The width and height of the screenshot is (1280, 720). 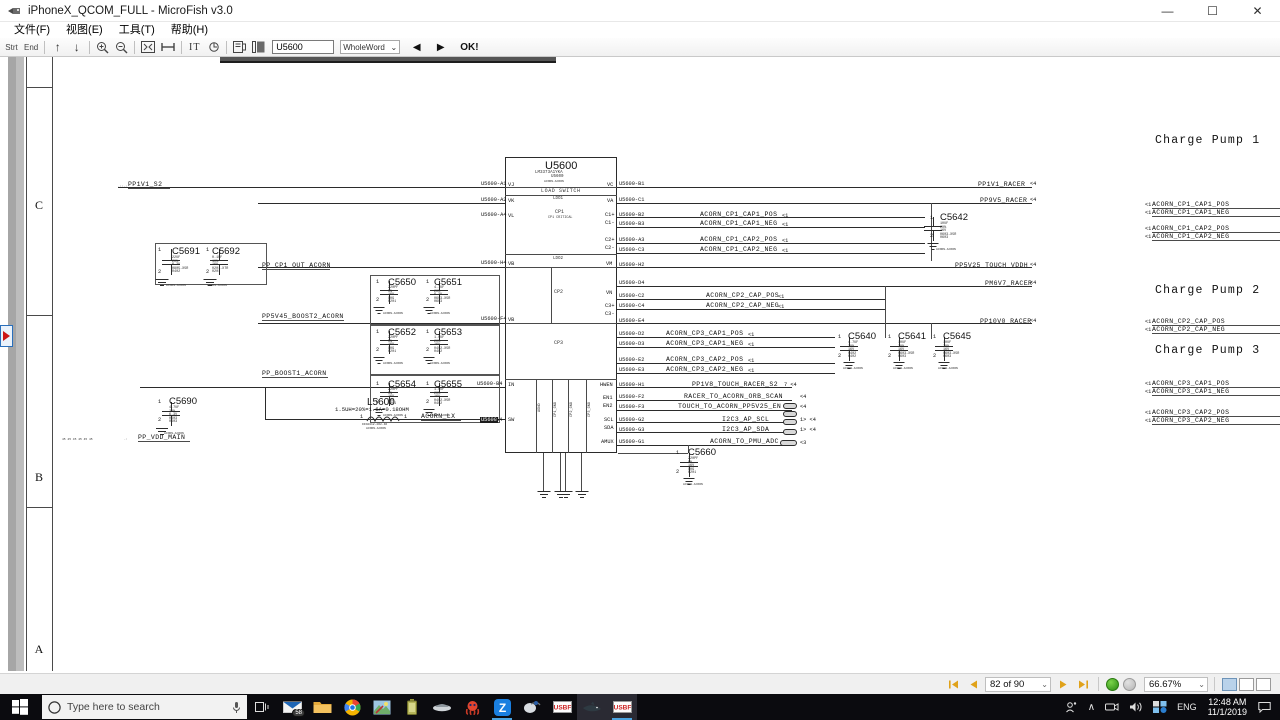 I want to click on farnet-acorn-cp1-cap1-pos: ACORN_CP1_CAP1_POS, so click(x=1190, y=204).